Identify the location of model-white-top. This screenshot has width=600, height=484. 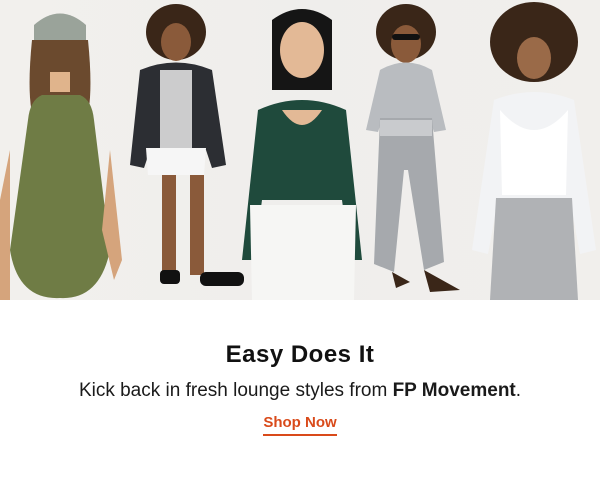
(534, 151).